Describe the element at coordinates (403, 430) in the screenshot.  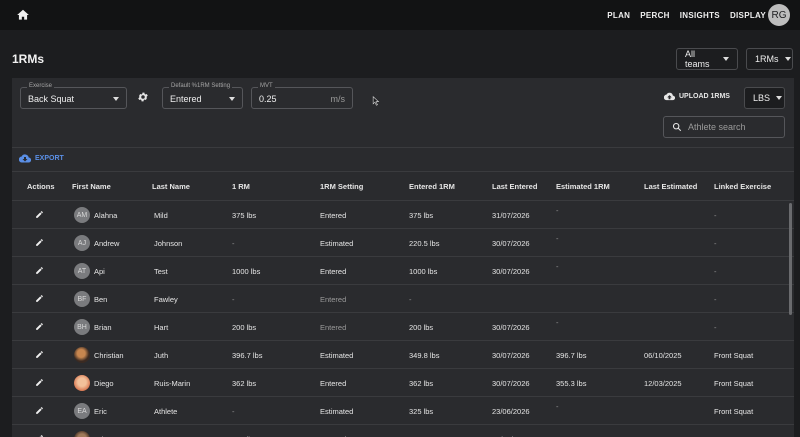
I see `table-row: EricHennemeyer220 lbsEntered30/07/2026` at that location.